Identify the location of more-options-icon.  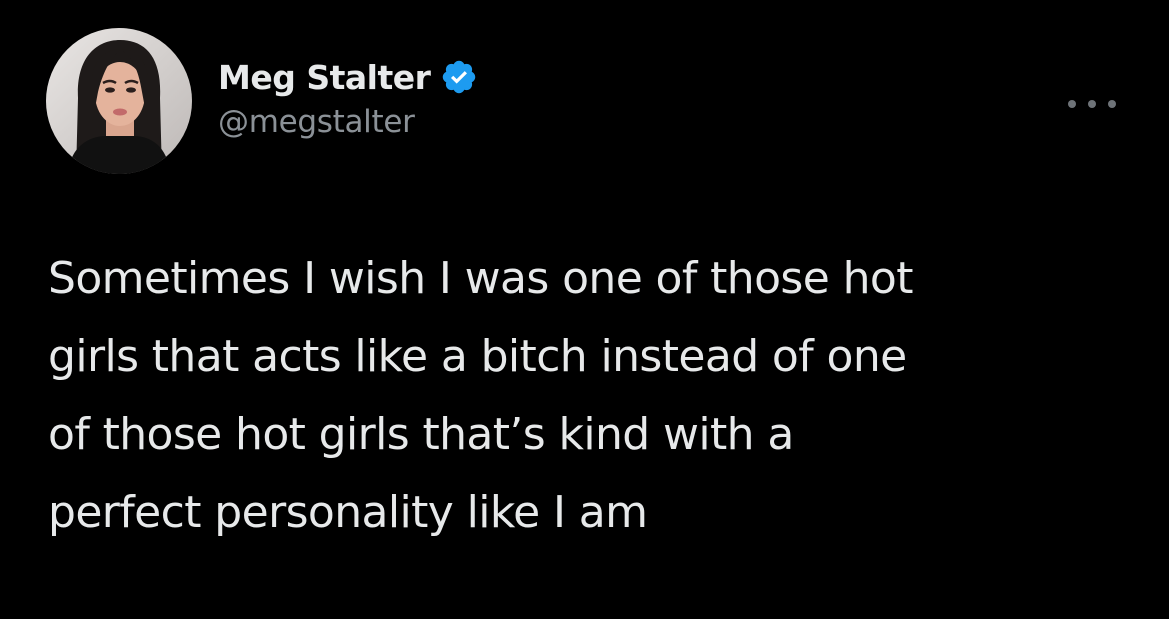
(1092, 104).